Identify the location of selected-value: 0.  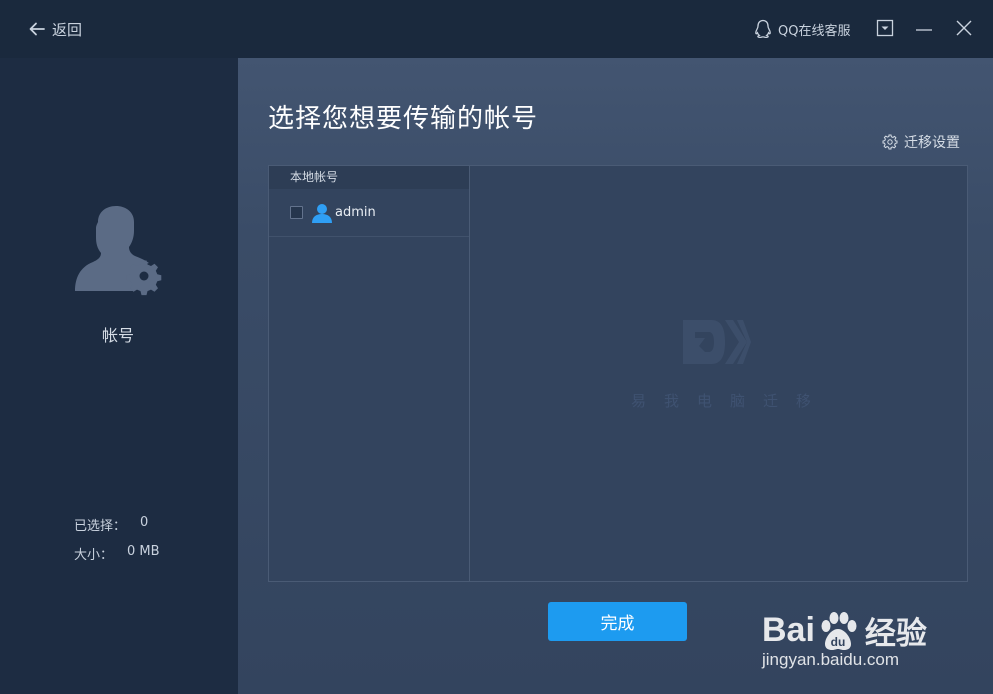
(144, 522).